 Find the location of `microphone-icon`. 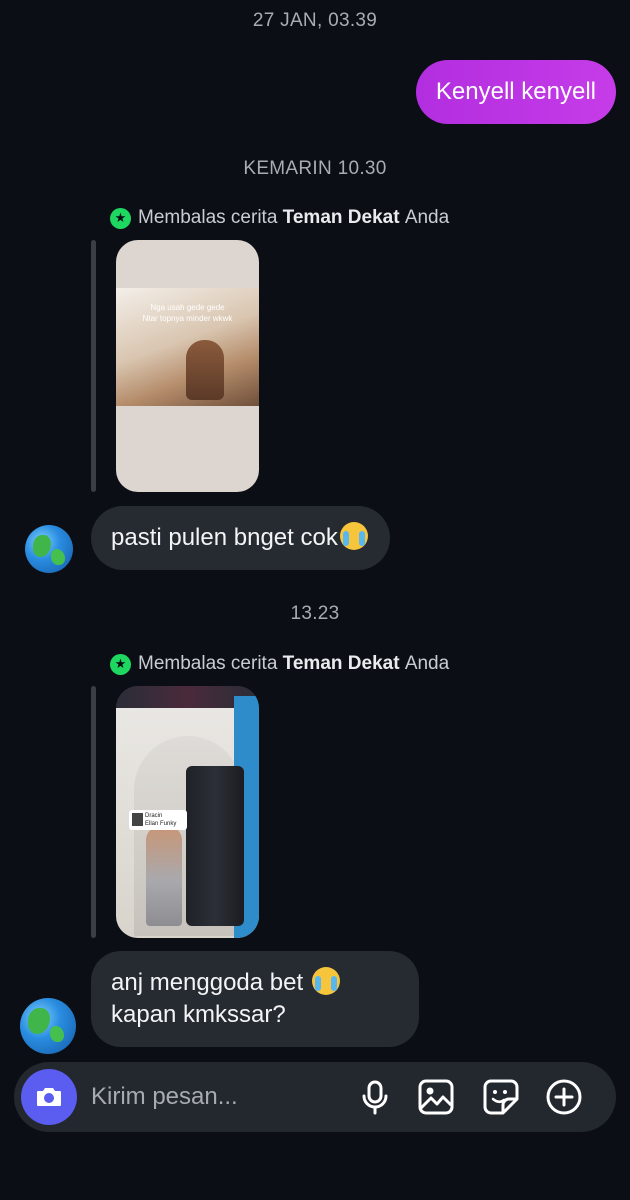

microphone-icon is located at coordinates (375, 1097).